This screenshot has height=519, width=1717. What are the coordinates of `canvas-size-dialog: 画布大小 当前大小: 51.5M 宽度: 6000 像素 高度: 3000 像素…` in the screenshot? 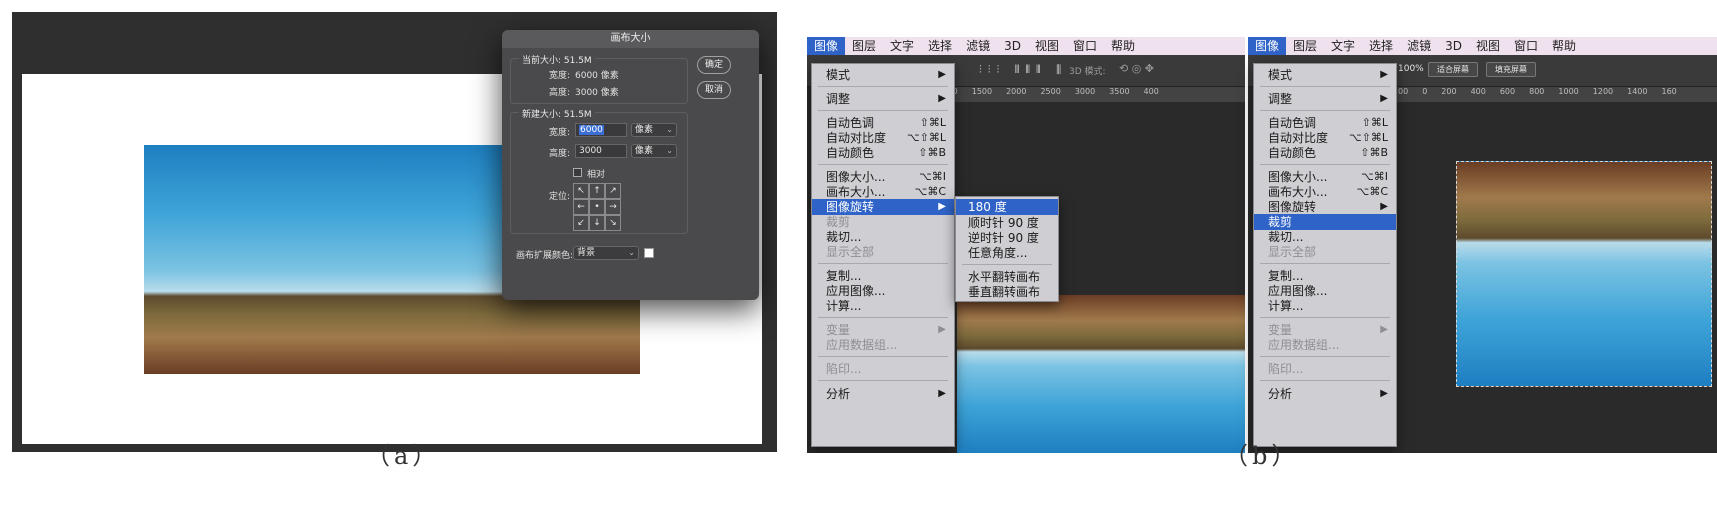 It's located at (630, 165).